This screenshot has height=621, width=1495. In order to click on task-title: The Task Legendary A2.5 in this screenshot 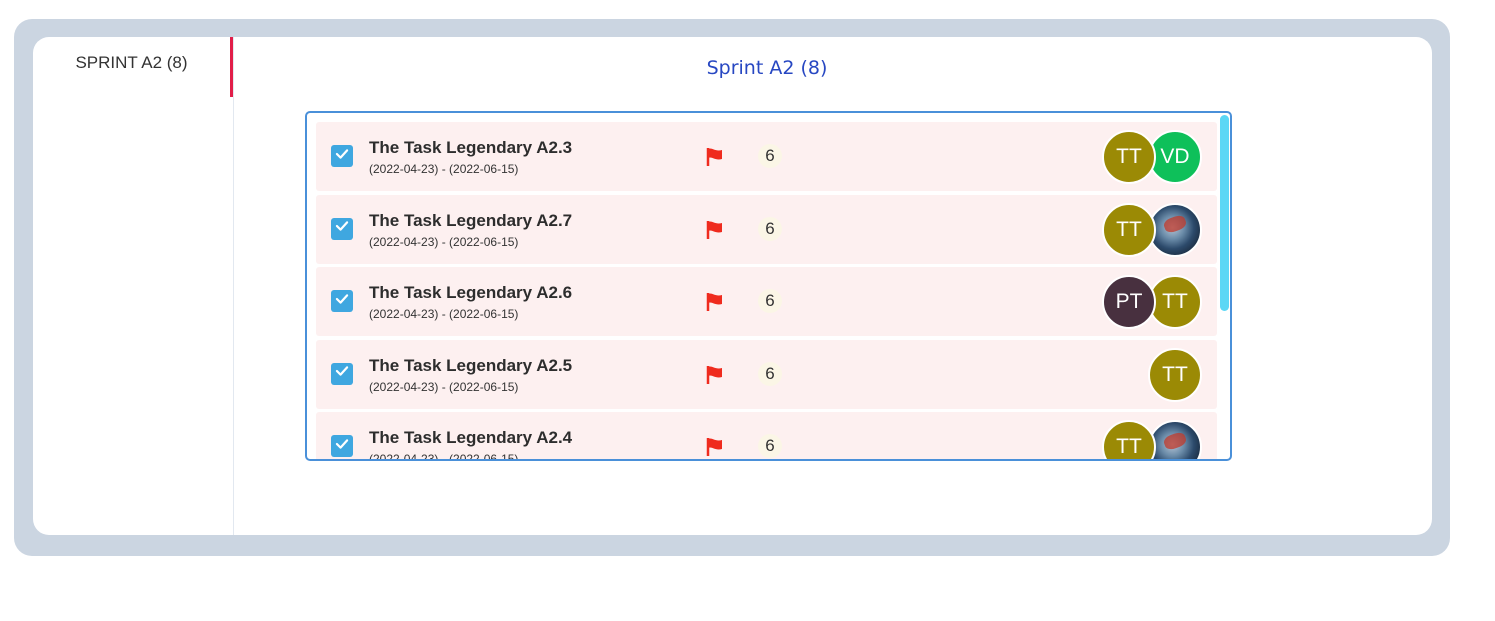, I will do `click(470, 366)`.